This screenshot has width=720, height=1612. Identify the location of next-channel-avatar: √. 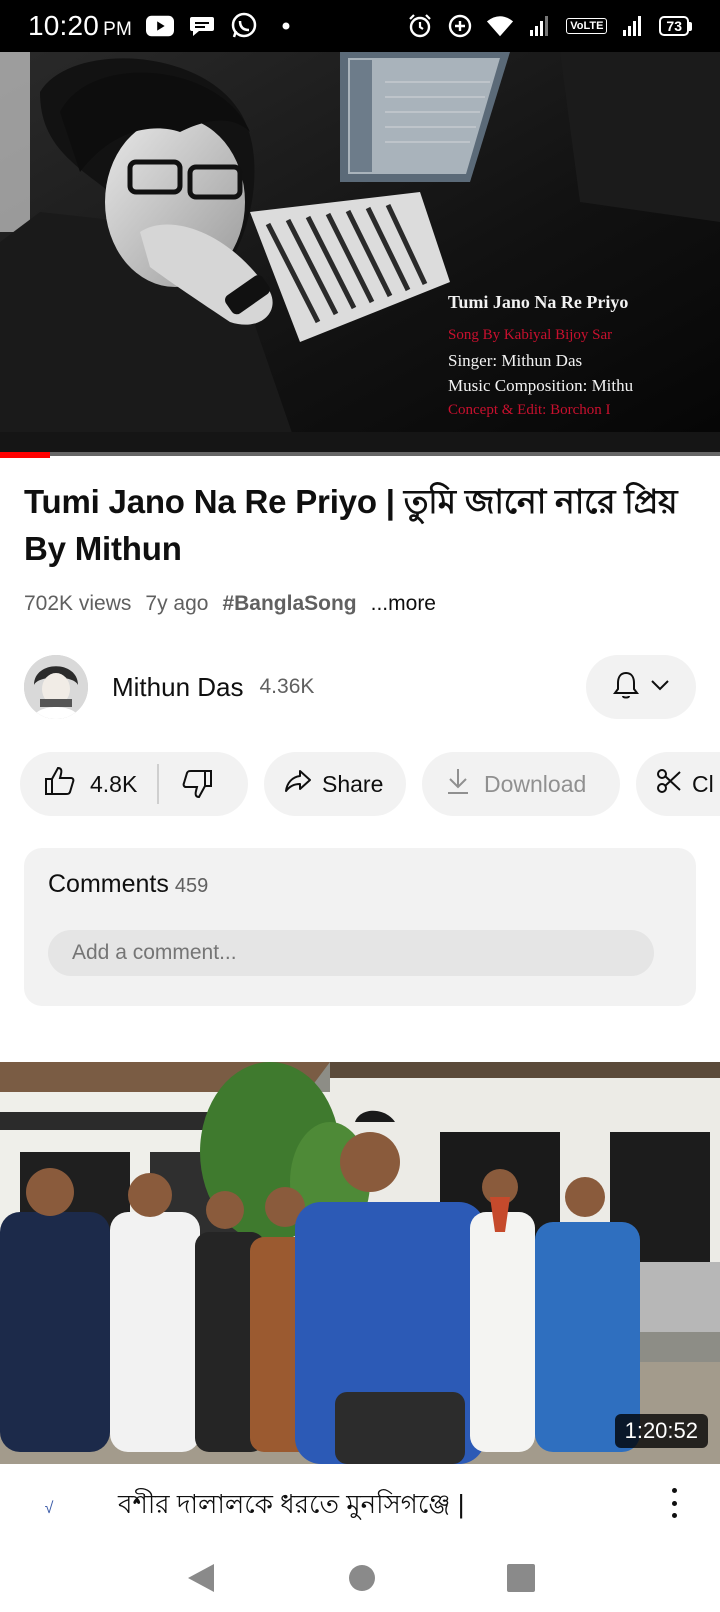
(49, 1509).